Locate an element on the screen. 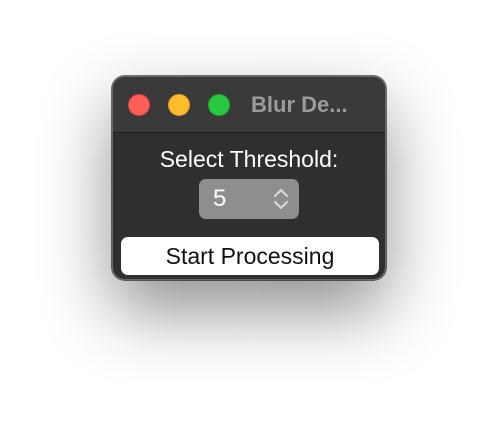  threshold-stepper: 5 is located at coordinates (249, 199).